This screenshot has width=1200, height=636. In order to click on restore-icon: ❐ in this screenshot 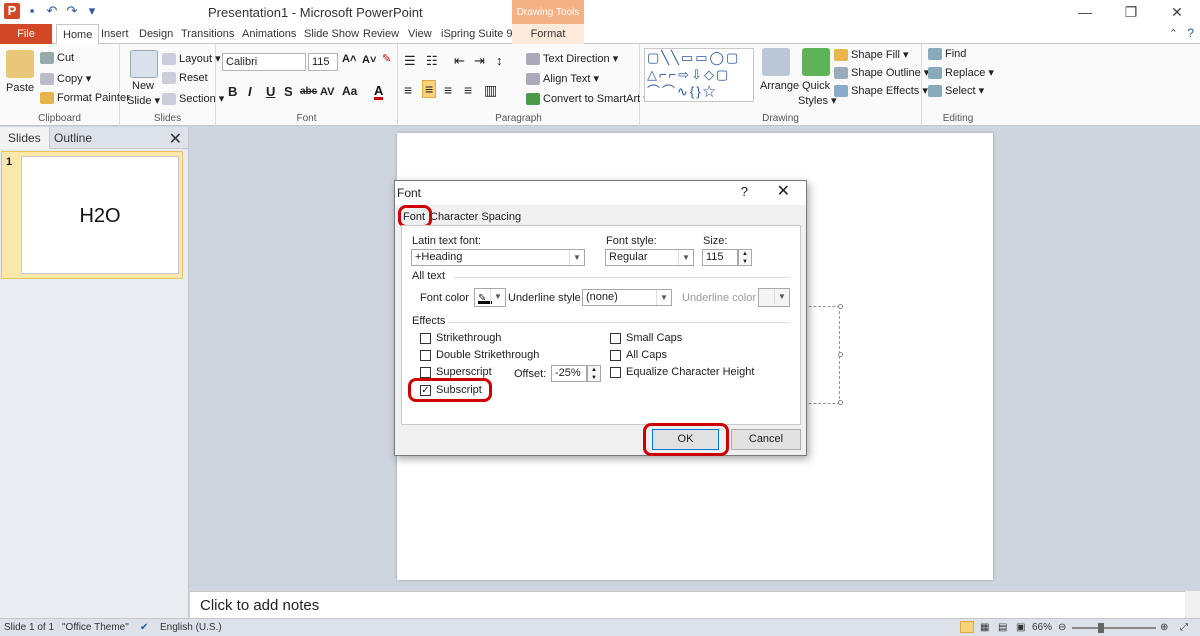, I will do `click(1131, 12)`.